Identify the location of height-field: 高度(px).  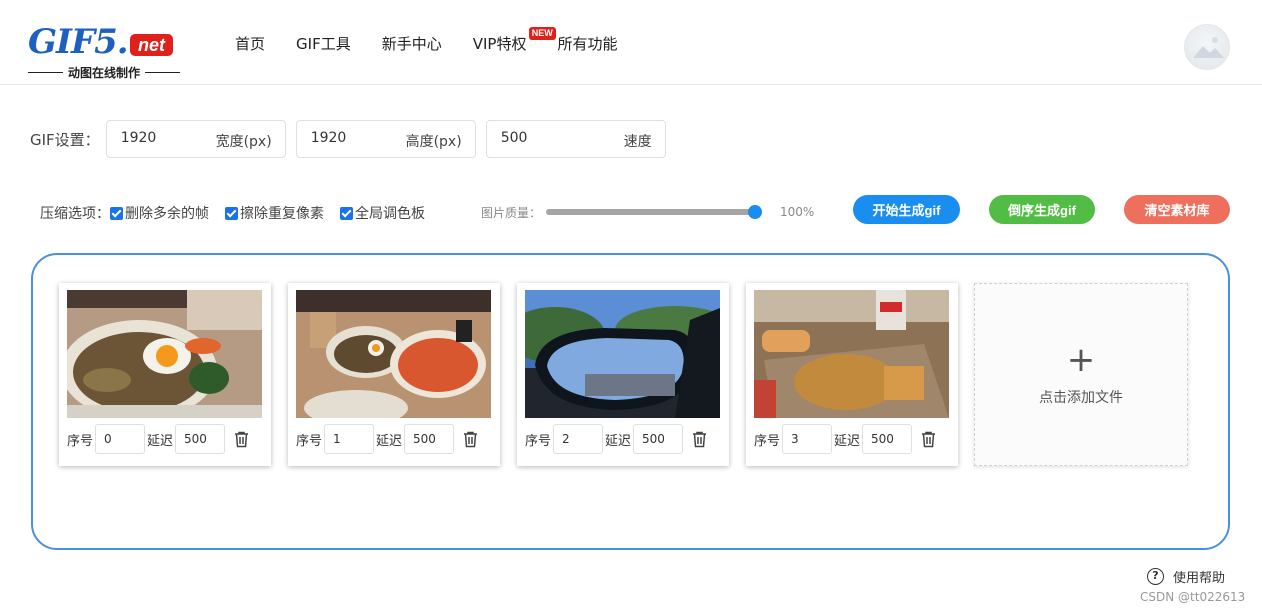
(385, 139).